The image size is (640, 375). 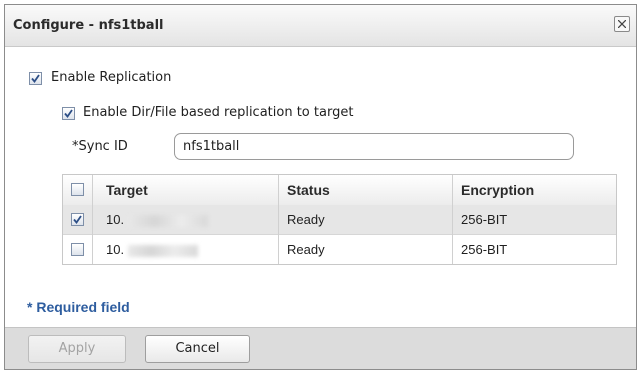 What do you see at coordinates (497, 190) in the screenshot?
I see `column-header-encryption: Encryption` at bounding box center [497, 190].